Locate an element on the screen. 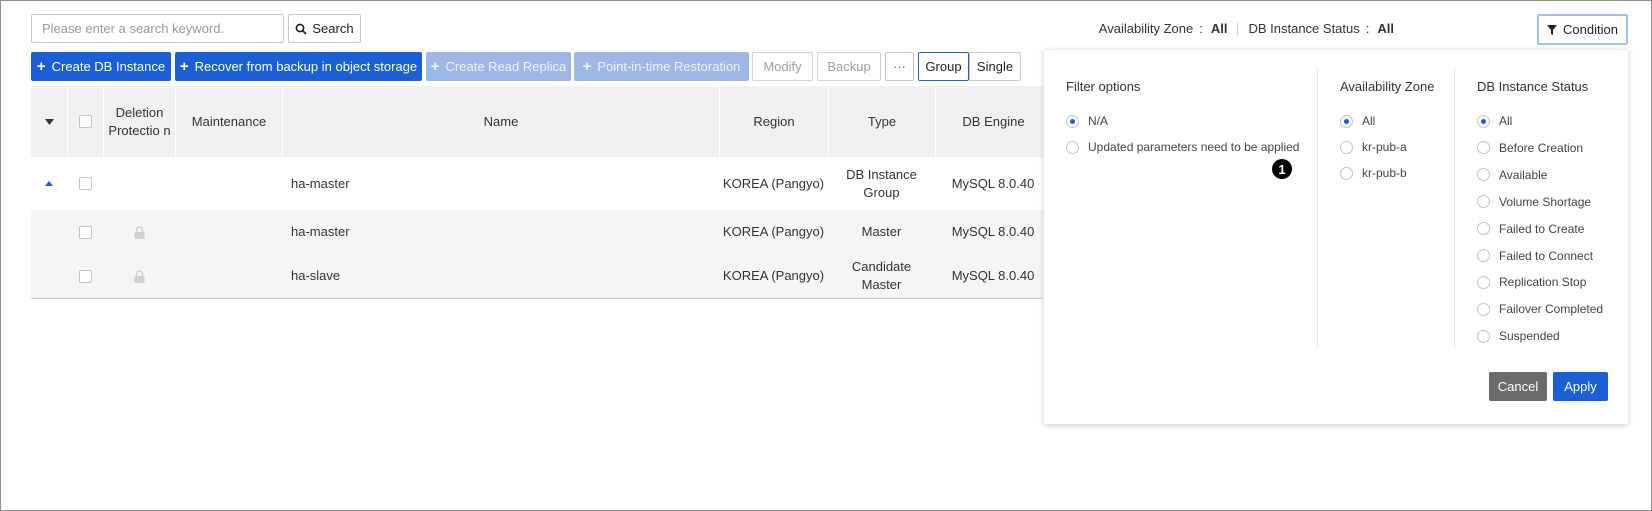 This screenshot has height=511, width=1652. db-instance-status-option: Failed to Connect is located at coordinates (1535, 256).